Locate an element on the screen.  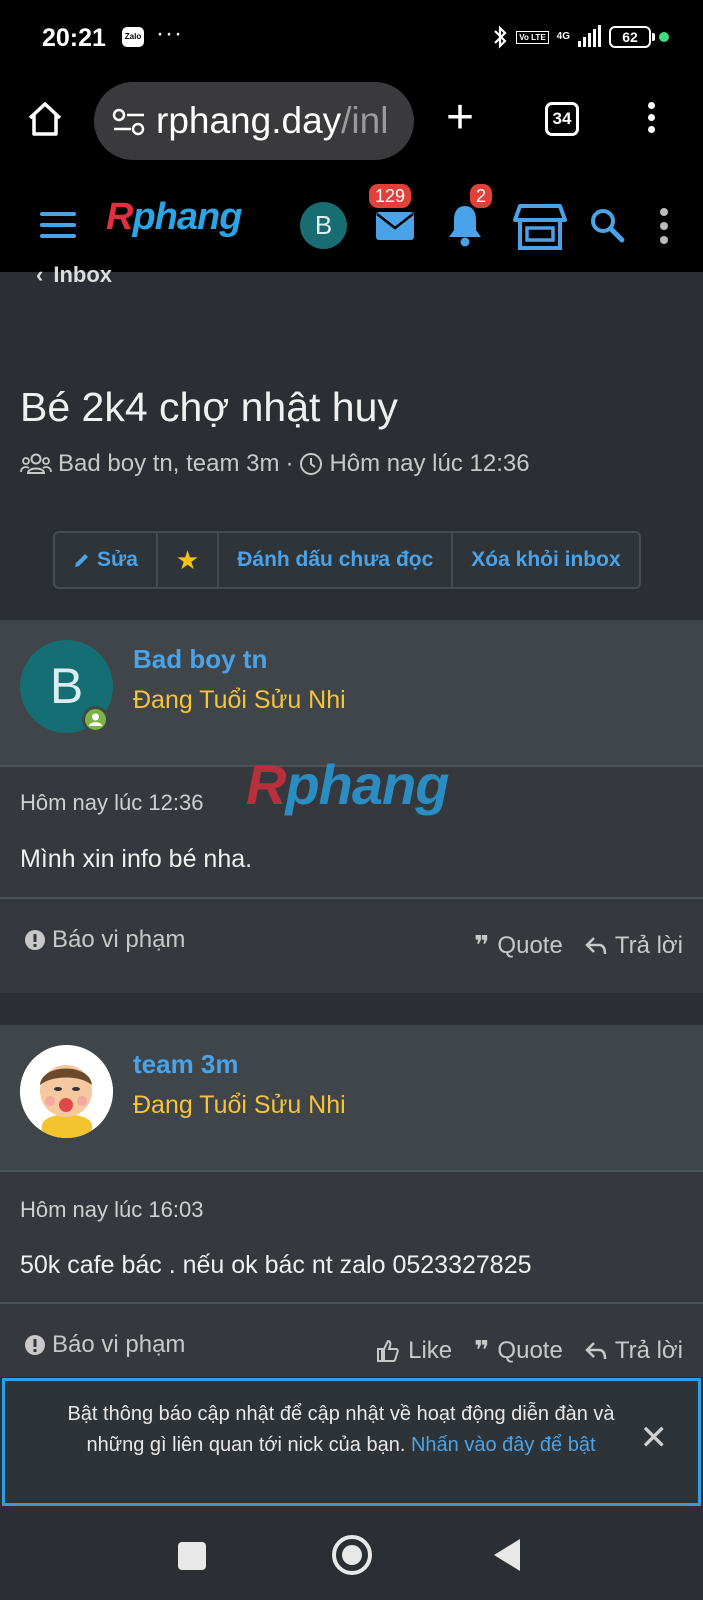
status-icons: Vo LTE 4G 62 is located at coordinates (580, 37).